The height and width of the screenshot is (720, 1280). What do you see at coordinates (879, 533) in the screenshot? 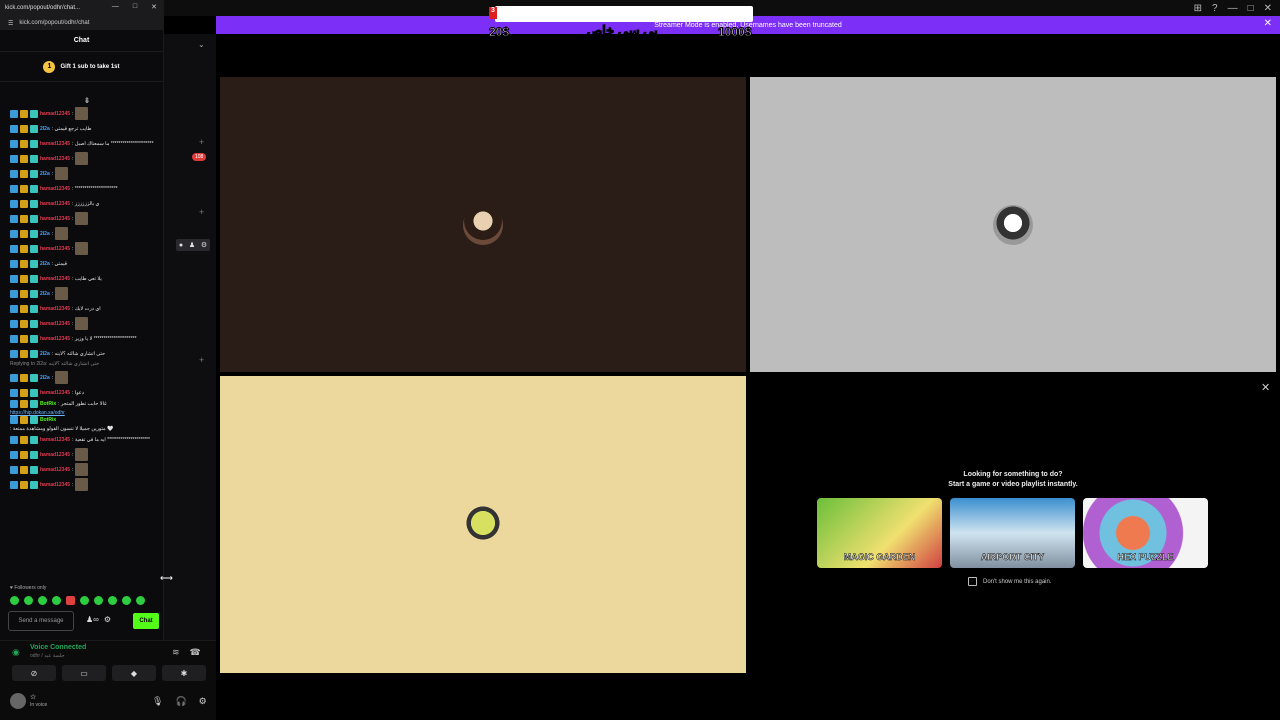
I see `activity-card: MAGIC GARDEN` at bounding box center [879, 533].